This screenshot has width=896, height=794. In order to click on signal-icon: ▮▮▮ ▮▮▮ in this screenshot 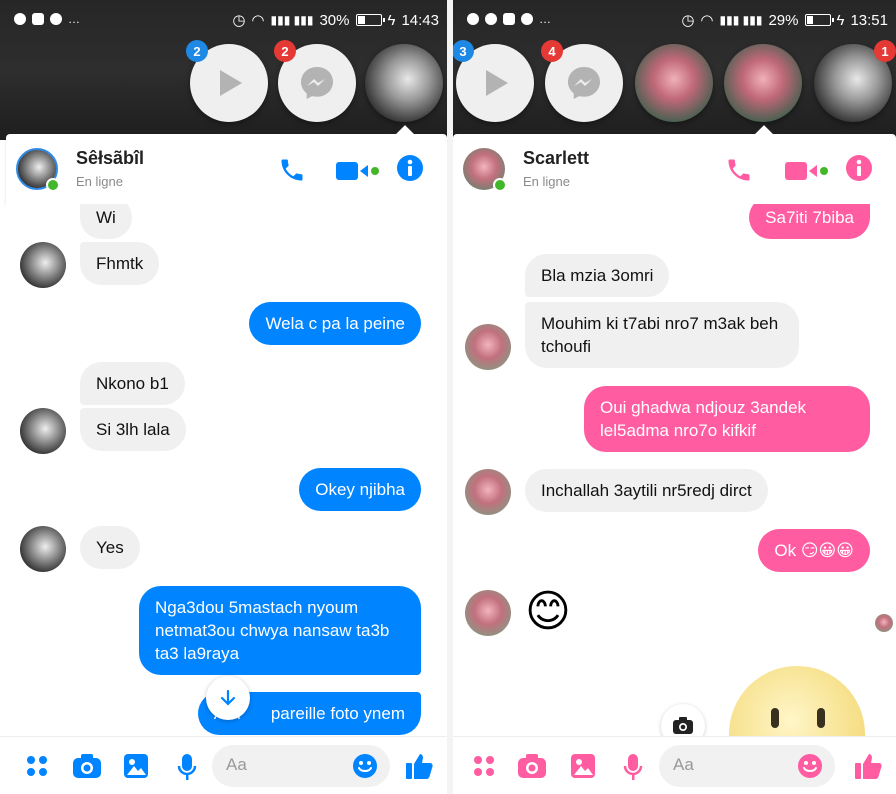, I will do `click(741, 20)`.